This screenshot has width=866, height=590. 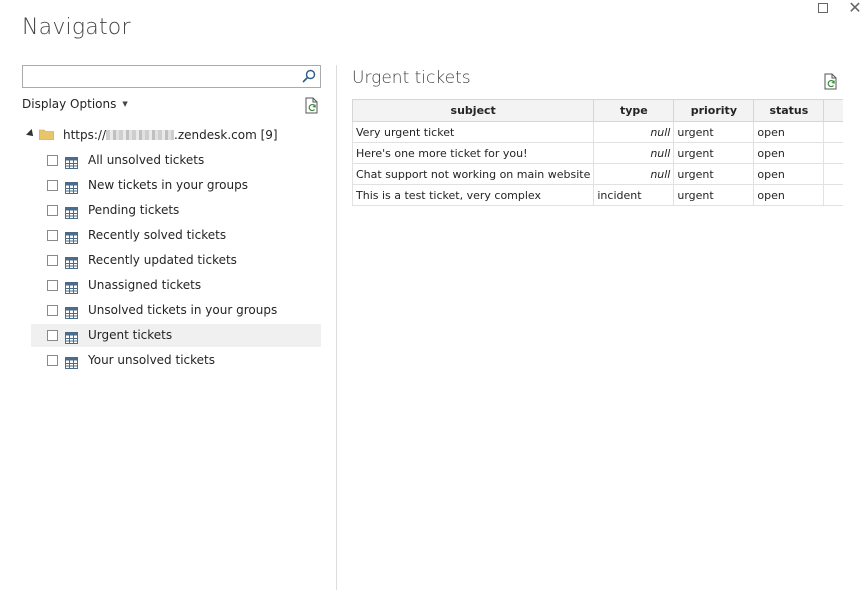 What do you see at coordinates (76, 27) in the screenshot?
I see `dialog-title: Navigator` at bounding box center [76, 27].